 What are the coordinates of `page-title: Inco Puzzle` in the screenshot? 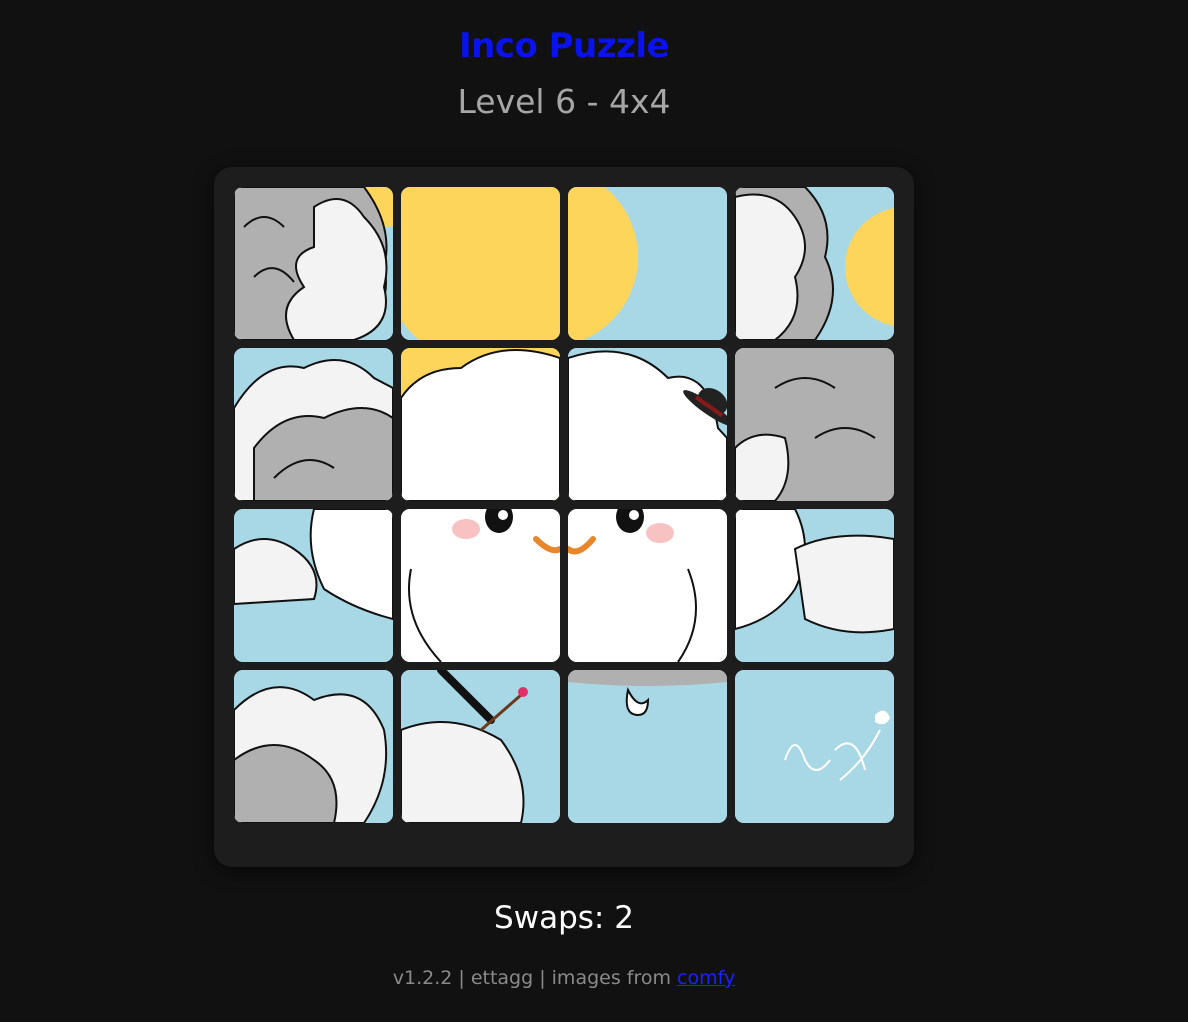 It's located at (564, 46).